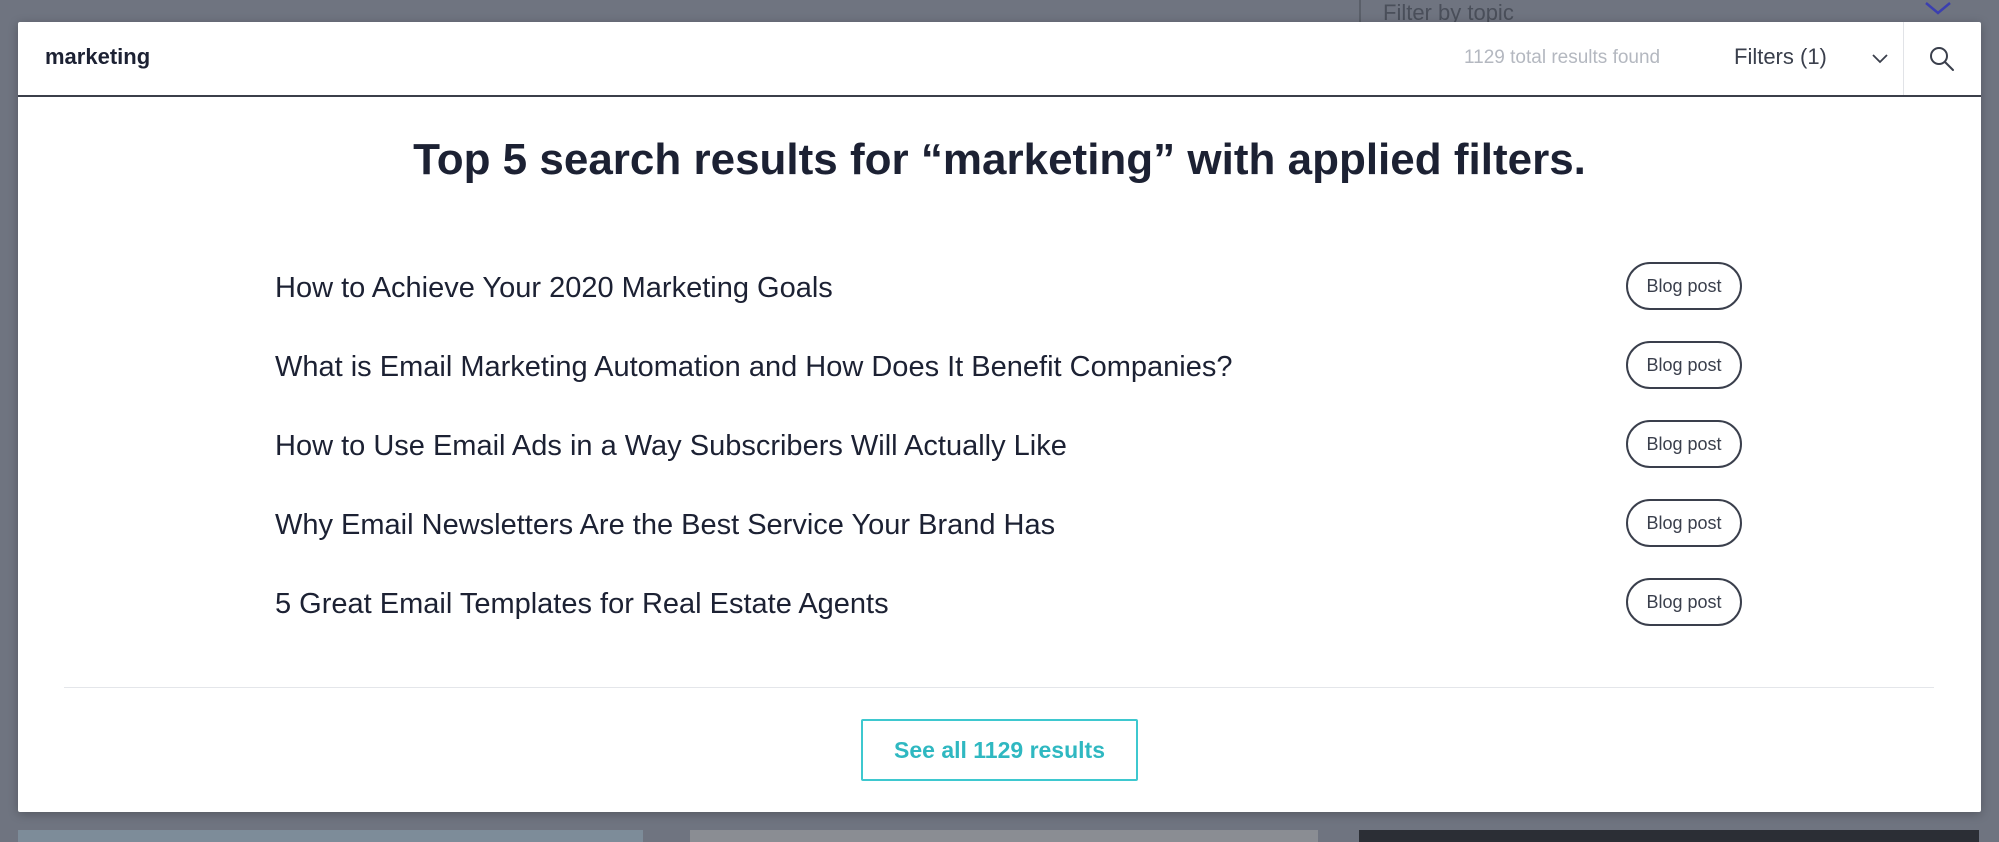 The width and height of the screenshot is (1999, 842). I want to click on search-bar: 1129 total results found Filters (1), so click(999, 59).